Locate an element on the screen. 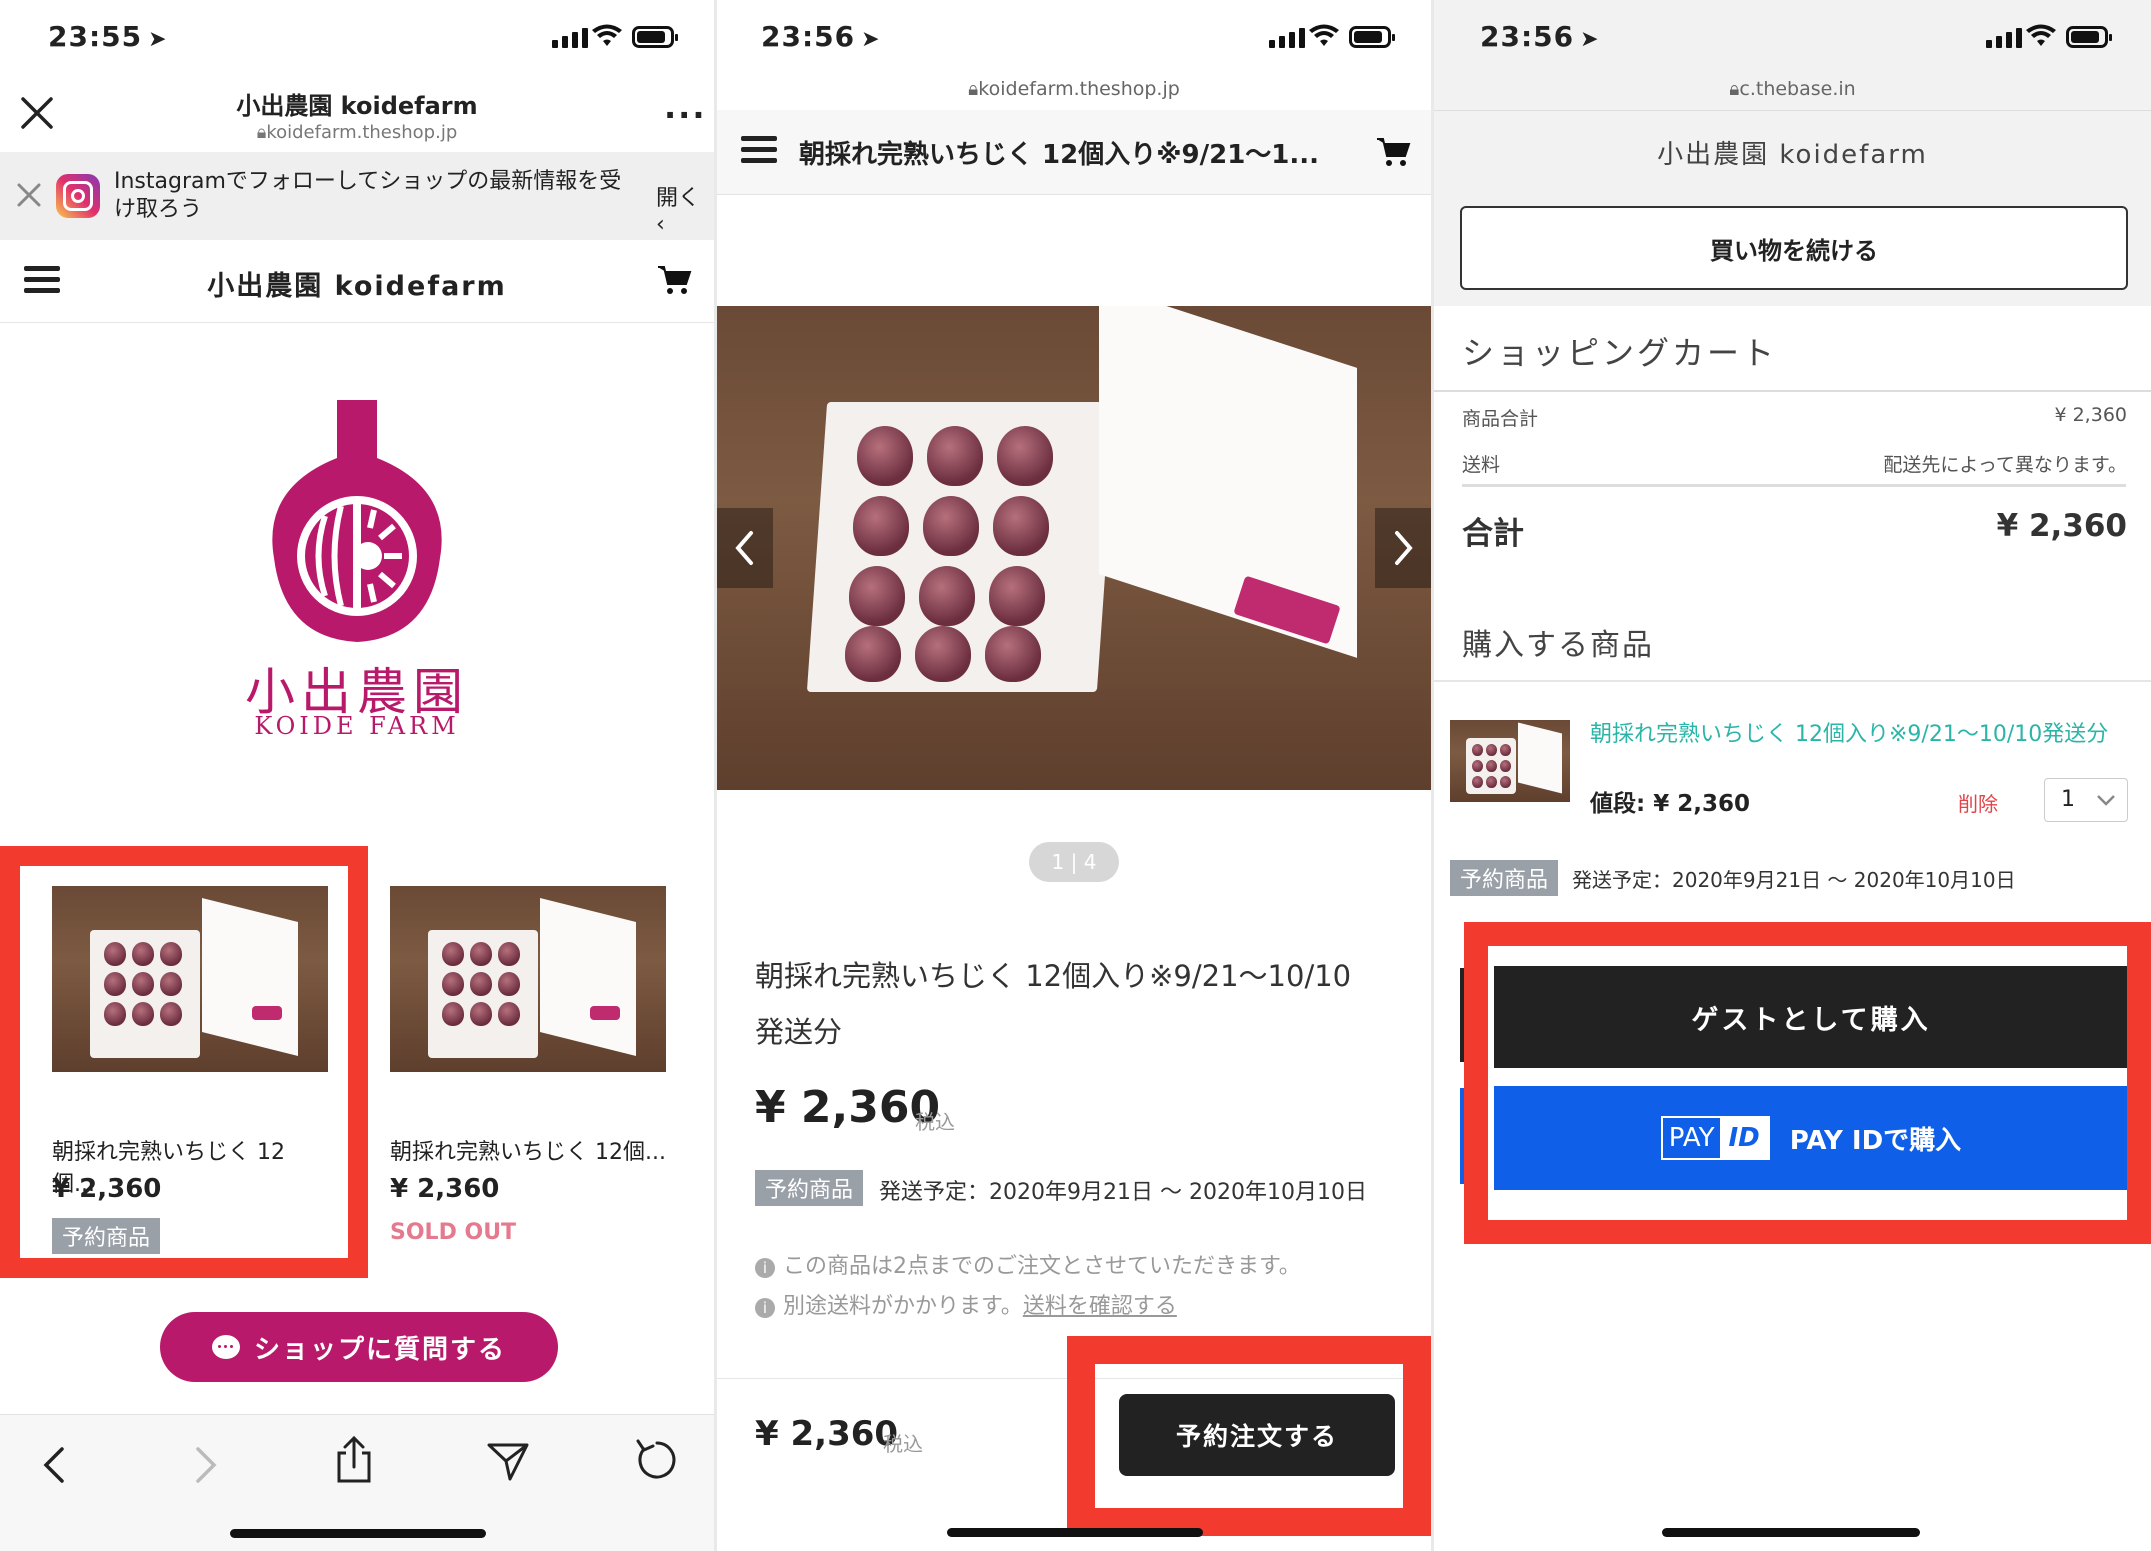 This screenshot has width=2151, height=1551. chevron-left-icon is located at coordinates (744, 548).